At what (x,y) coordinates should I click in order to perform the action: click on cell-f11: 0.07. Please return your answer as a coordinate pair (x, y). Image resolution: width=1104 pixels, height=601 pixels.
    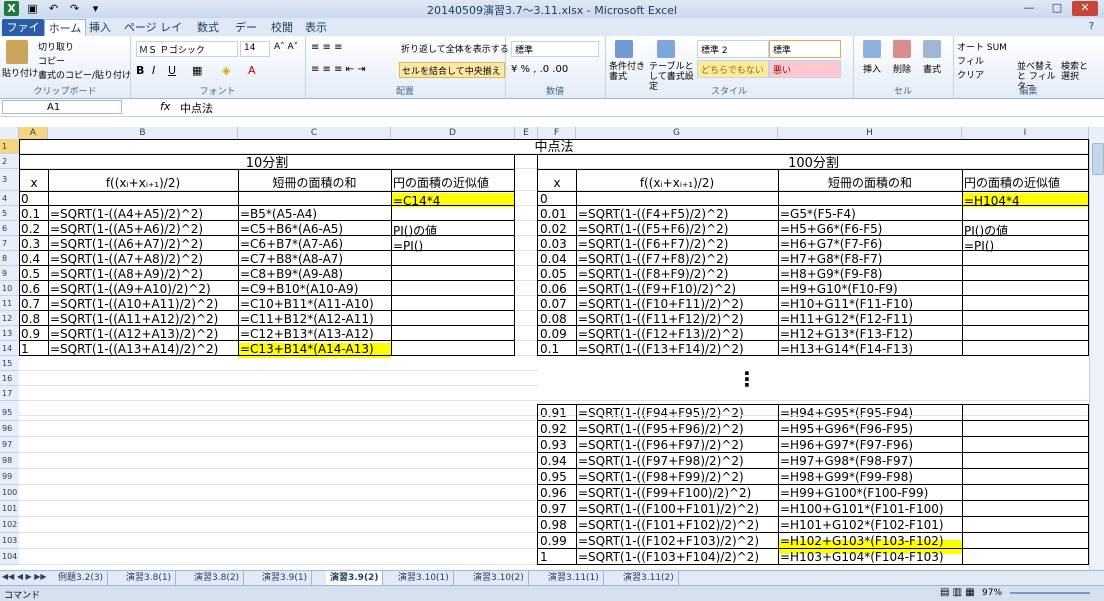
    Looking at the image, I should click on (553, 304).